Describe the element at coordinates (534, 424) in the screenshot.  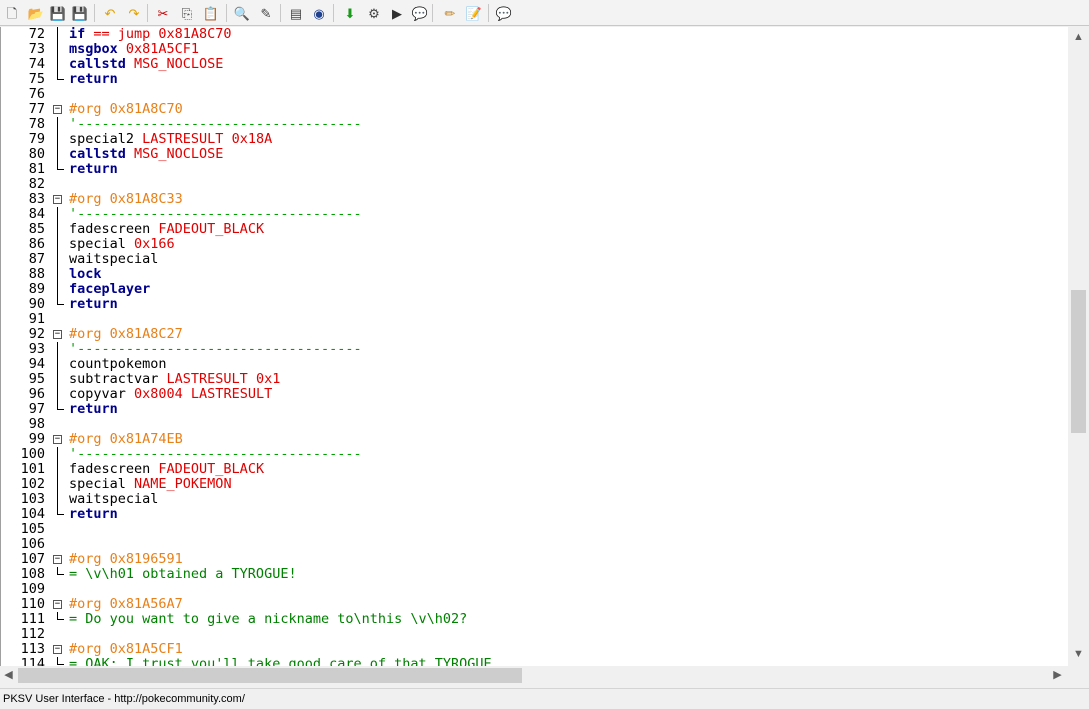
I see `code-line: 98` at that location.